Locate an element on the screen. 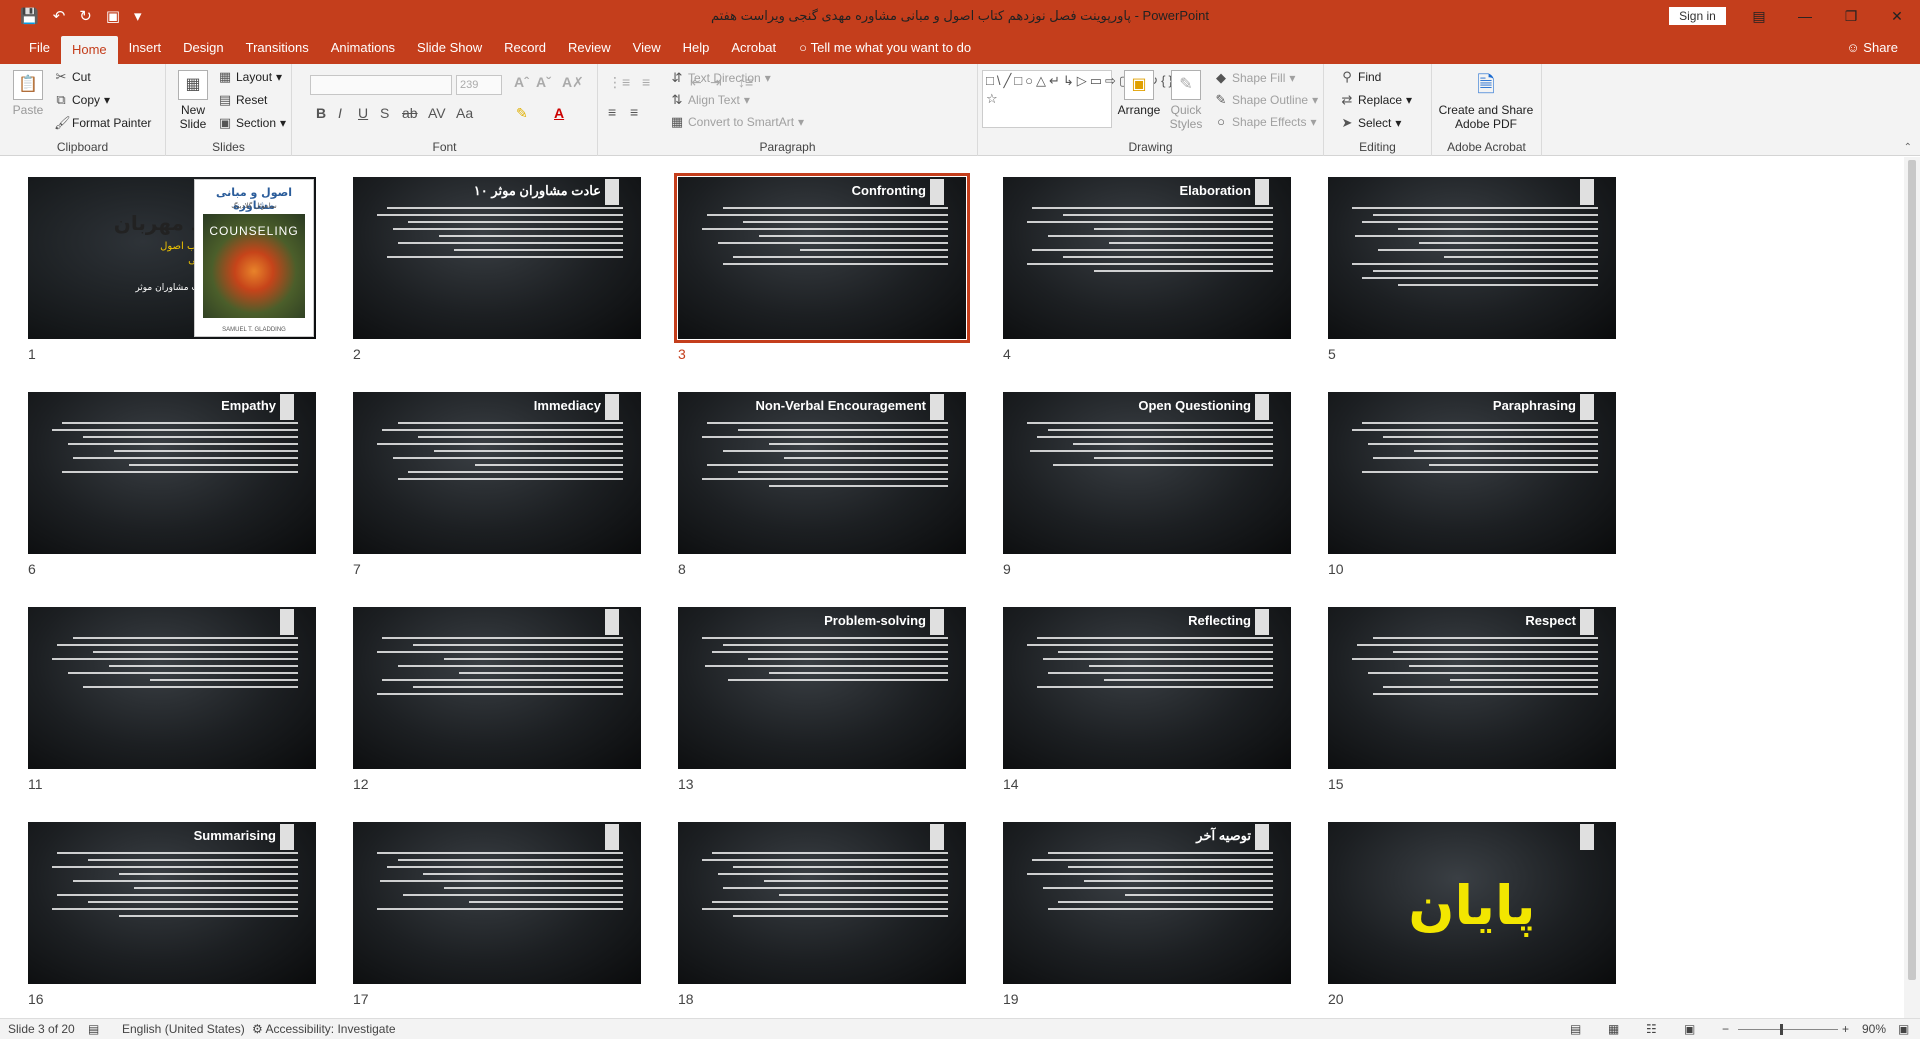  sign-in-button: Sign in is located at coordinates (1697, 16).